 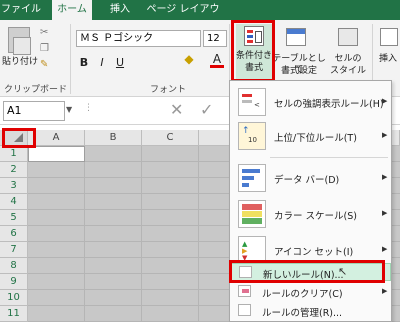 I want to click on row-header: 1, so click(x=14, y=154).